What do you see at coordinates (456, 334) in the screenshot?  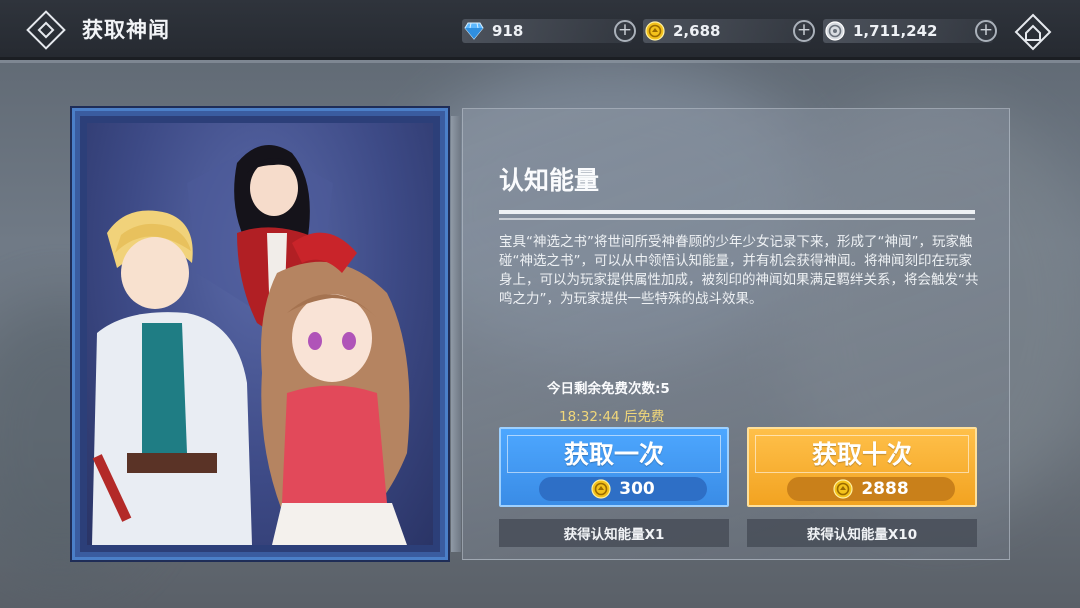 I see `card-divider` at bounding box center [456, 334].